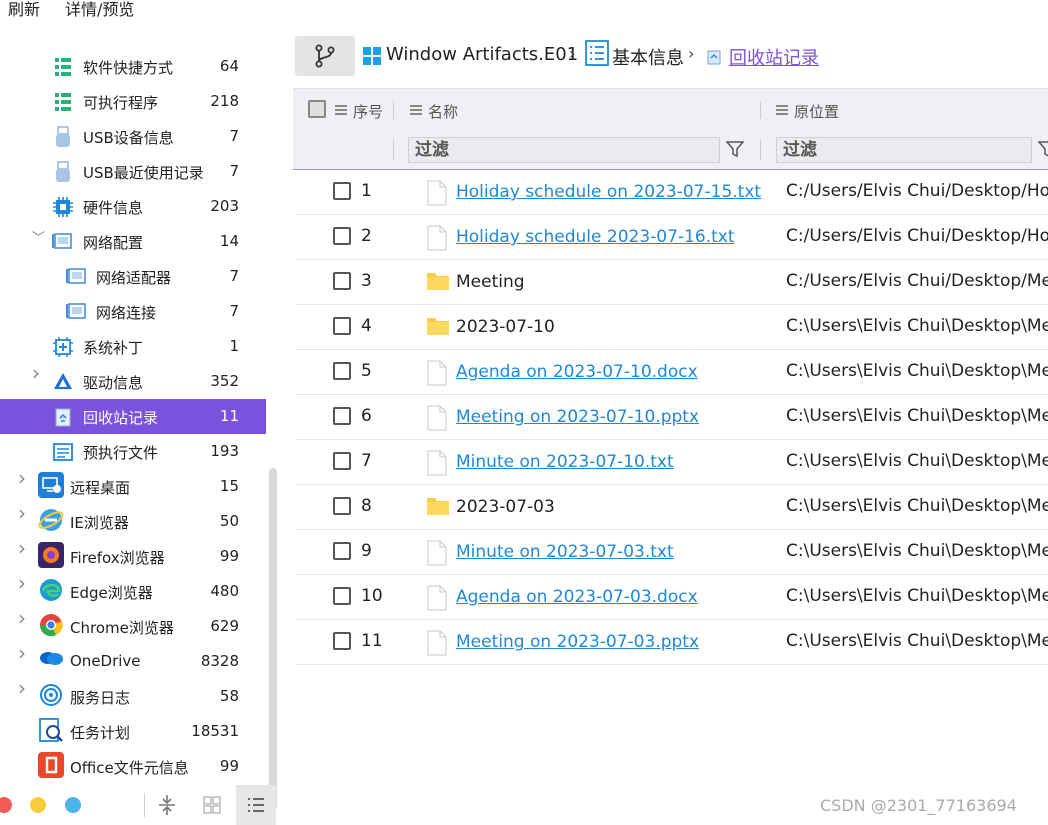  Describe the element at coordinates (133, 486) in the screenshot. I see `sidebar-item: › 远程桌面 15` at that location.